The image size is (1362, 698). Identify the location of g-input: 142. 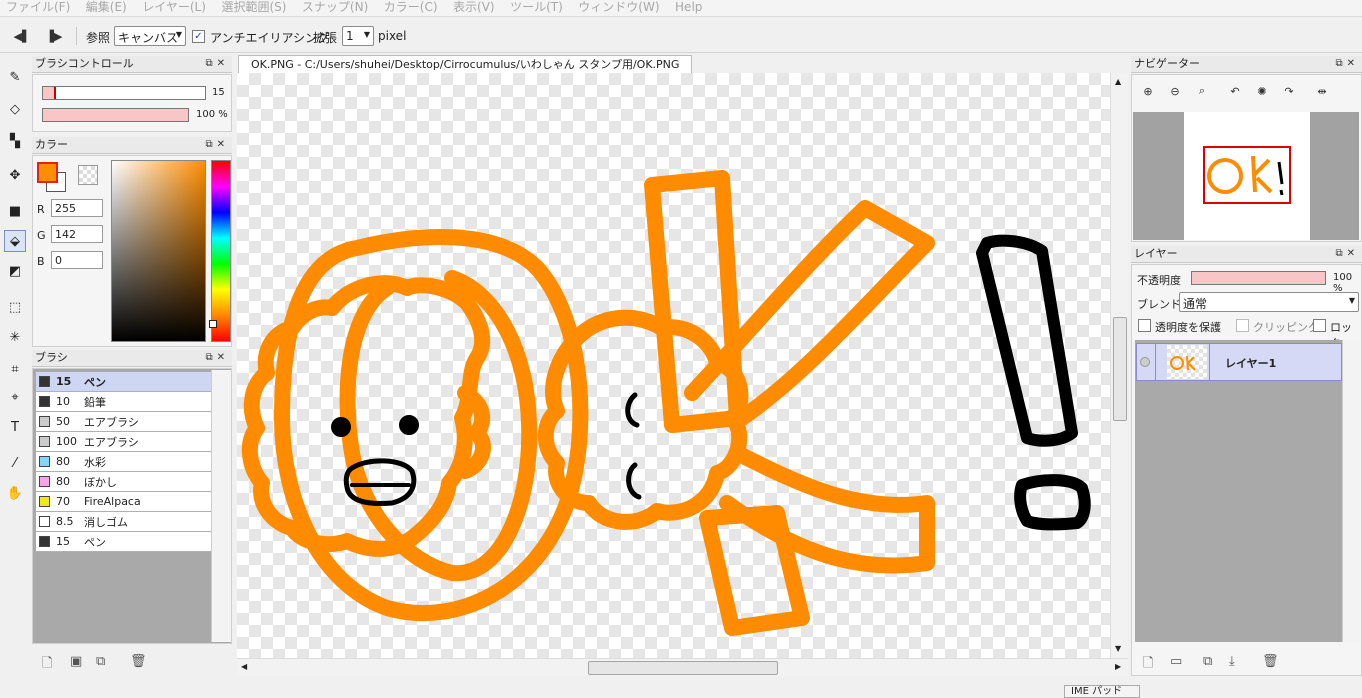
(77, 234).